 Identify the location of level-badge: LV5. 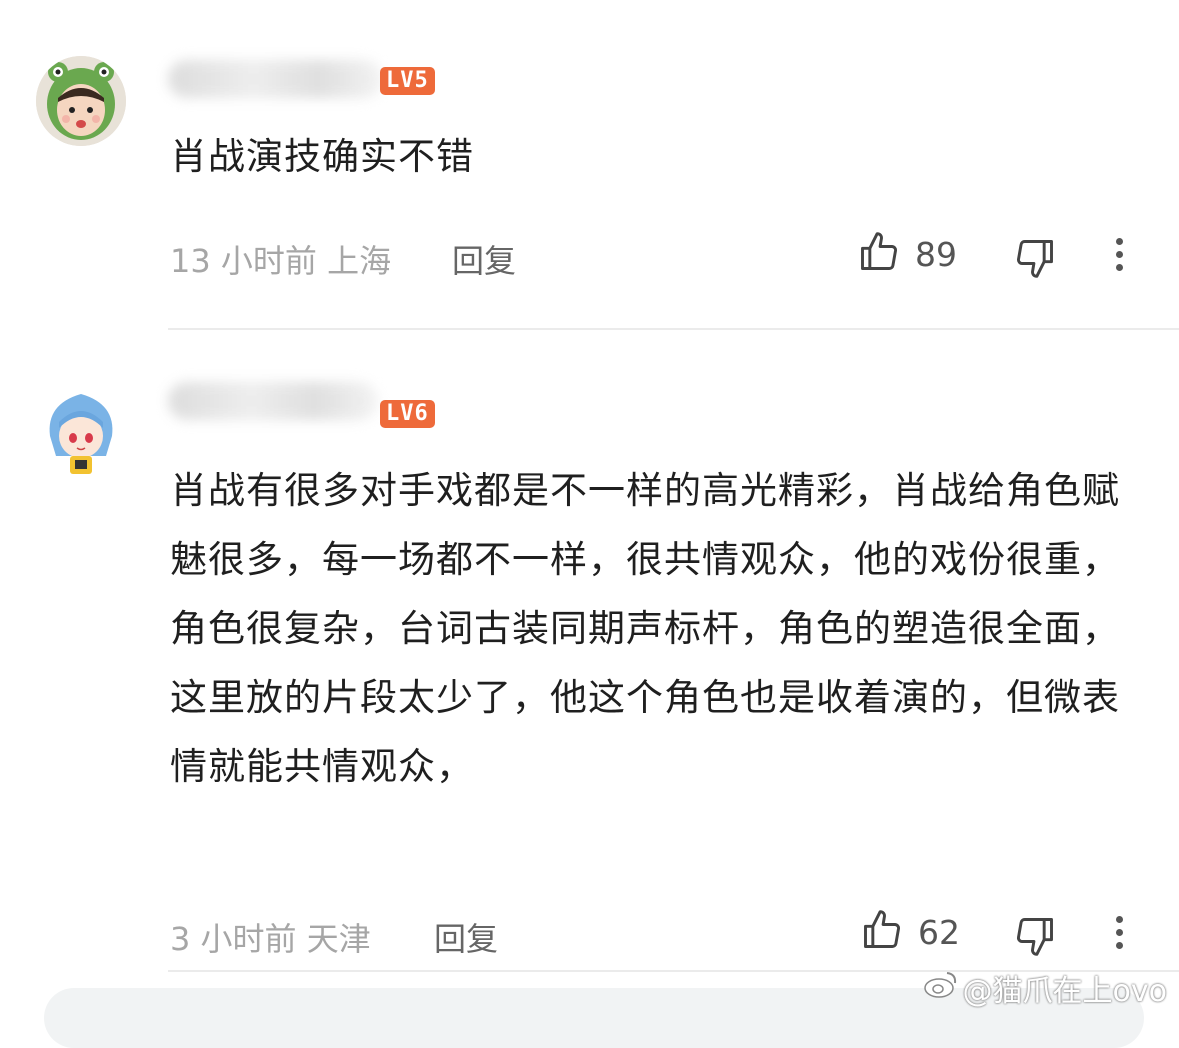
(407, 81).